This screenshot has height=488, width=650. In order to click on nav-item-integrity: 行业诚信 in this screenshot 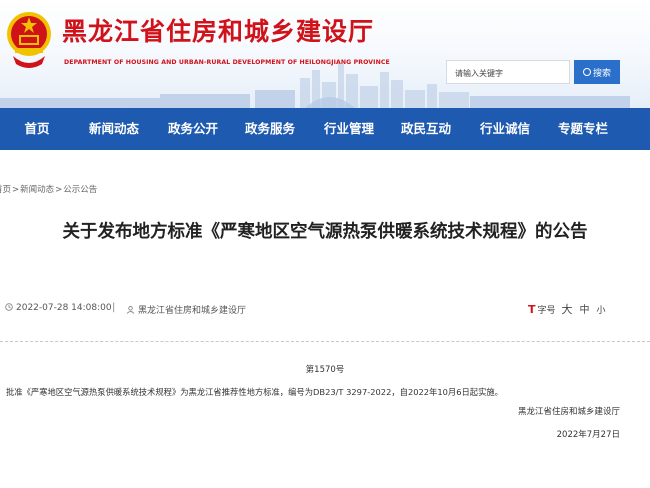, I will do `click(505, 129)`.